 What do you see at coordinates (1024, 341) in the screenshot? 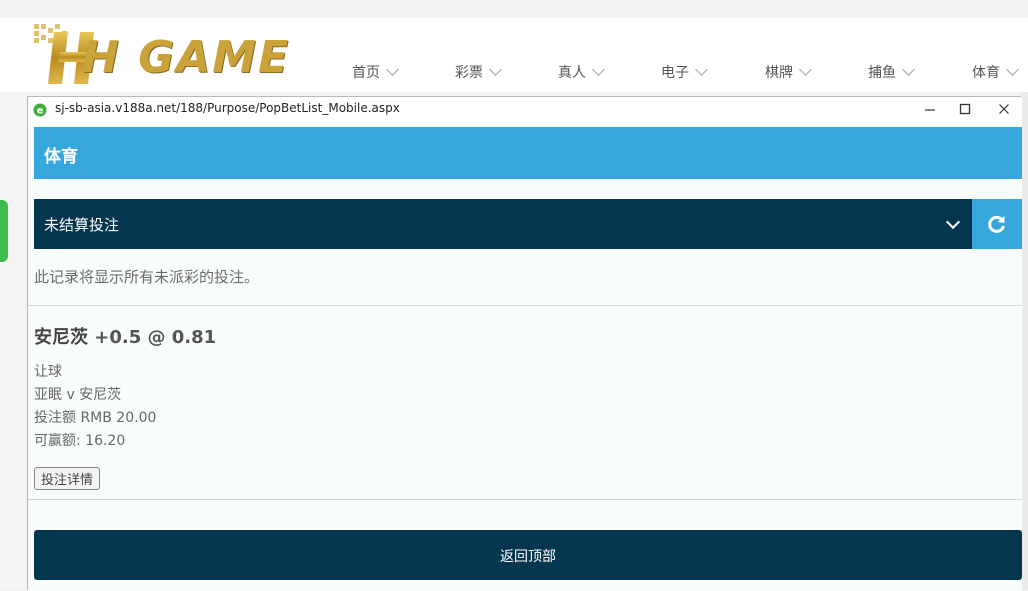
I see `site-background-right` at bounding box center [1024, 341].